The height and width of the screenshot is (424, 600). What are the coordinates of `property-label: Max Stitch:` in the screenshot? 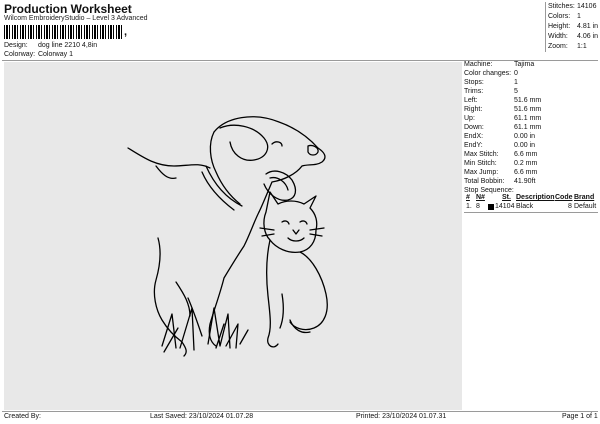 It's located at (481, 154).